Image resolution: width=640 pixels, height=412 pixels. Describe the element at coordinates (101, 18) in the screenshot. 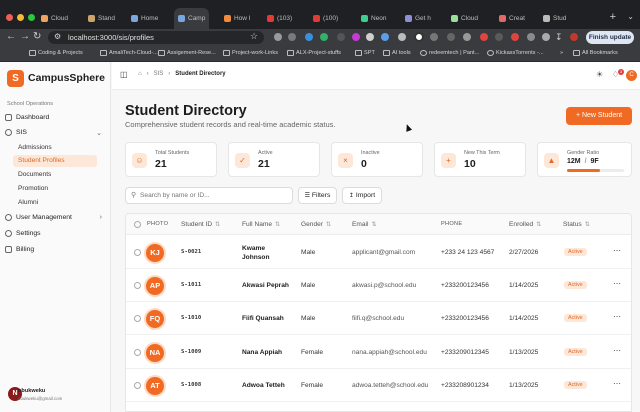

I see `browser-tab: Stand` at that location.